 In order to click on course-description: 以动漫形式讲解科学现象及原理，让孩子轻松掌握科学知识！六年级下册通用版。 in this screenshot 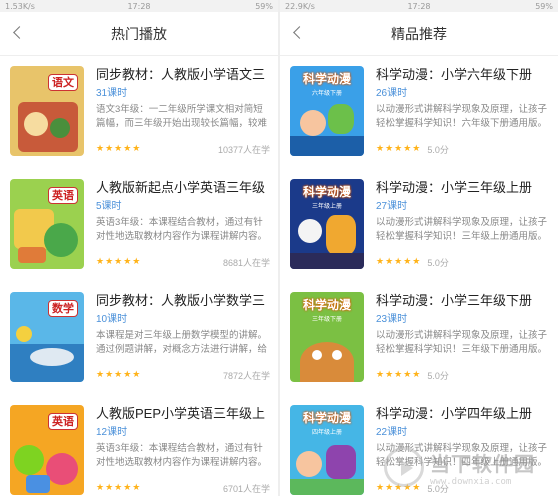, I will do `click(462, 116)`.